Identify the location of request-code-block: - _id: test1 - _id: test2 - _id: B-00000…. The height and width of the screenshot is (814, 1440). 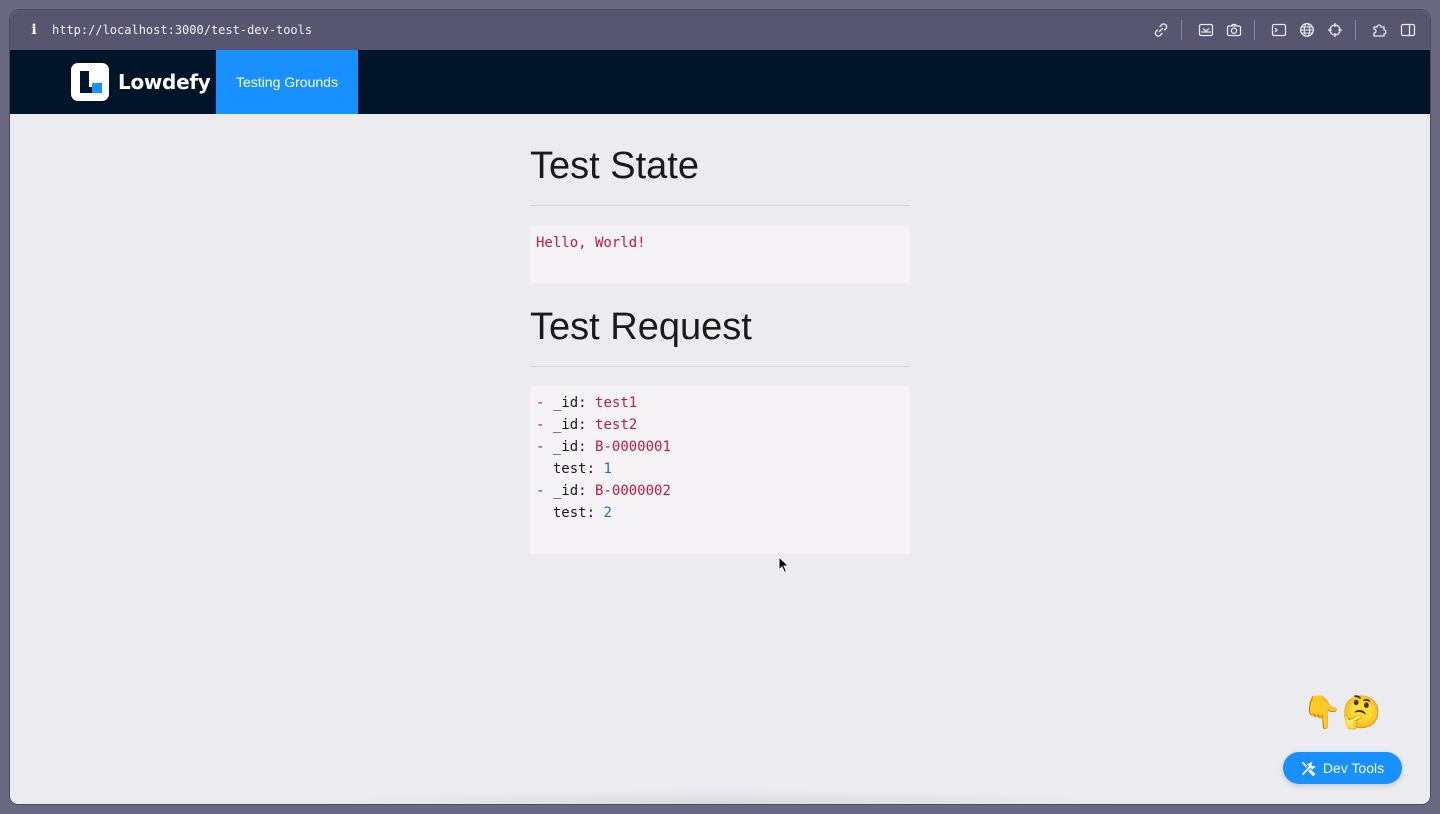
(720, 470).